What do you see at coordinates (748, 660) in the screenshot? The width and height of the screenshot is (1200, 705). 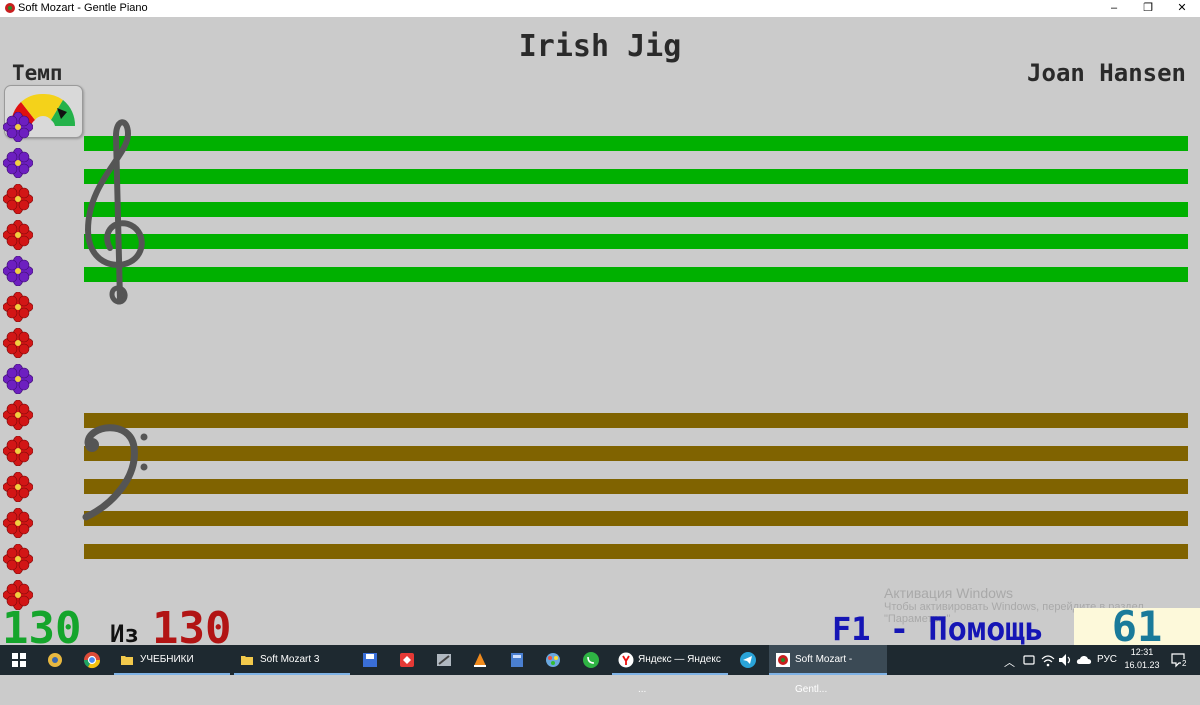 I see `telegram-icon` at bounding box center [748, 660].